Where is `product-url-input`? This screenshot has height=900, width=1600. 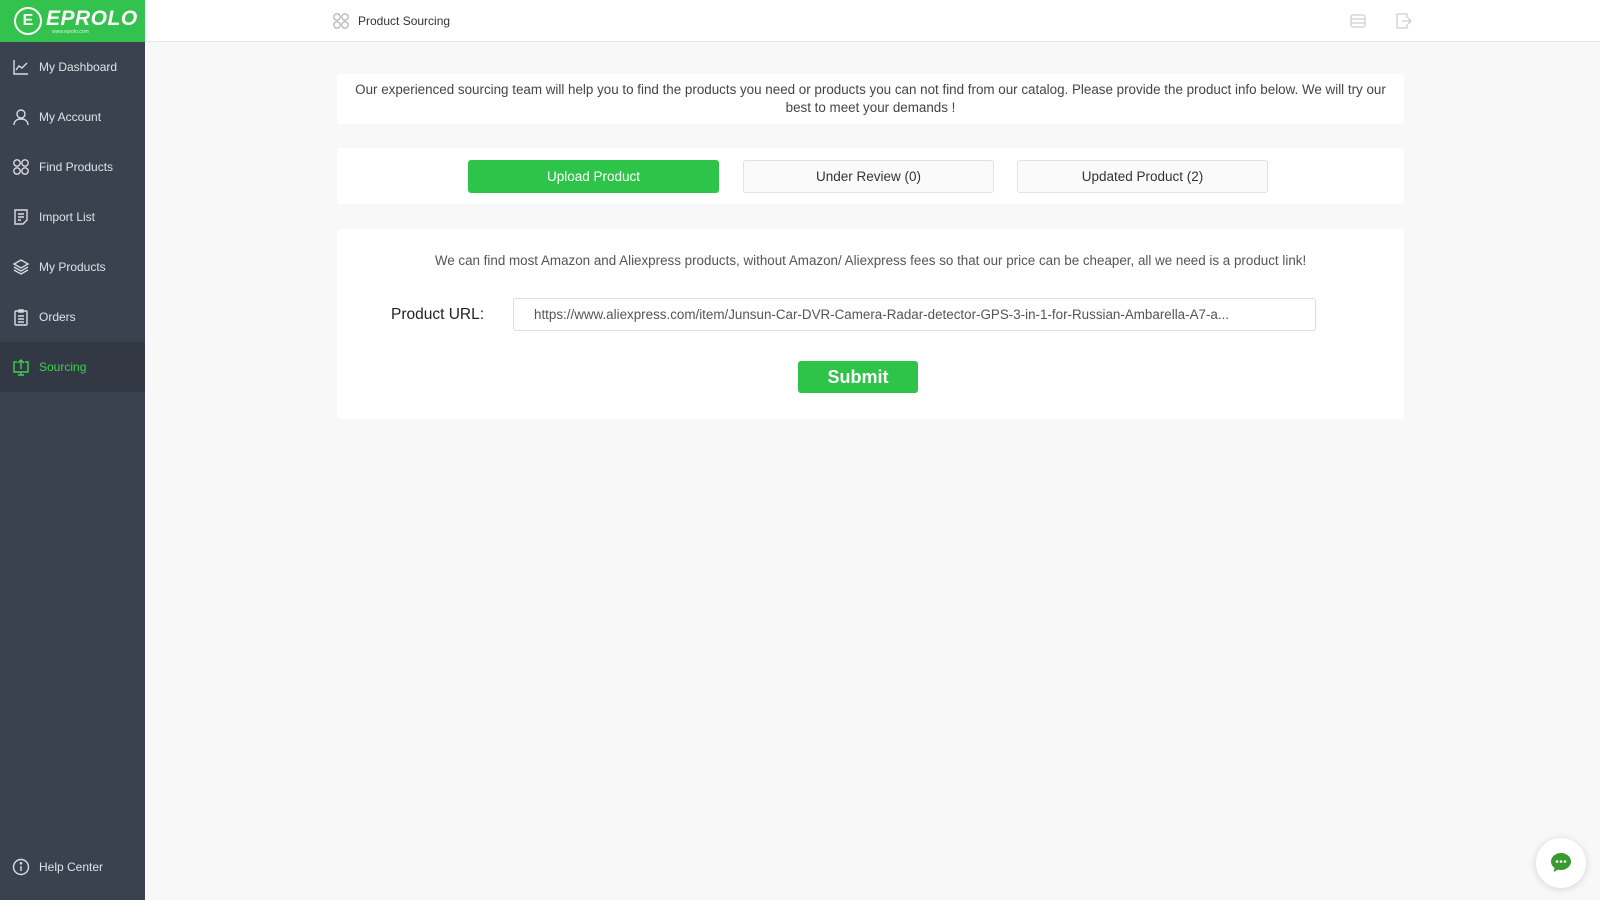 product-url-input is located at coordinates (914, 314).